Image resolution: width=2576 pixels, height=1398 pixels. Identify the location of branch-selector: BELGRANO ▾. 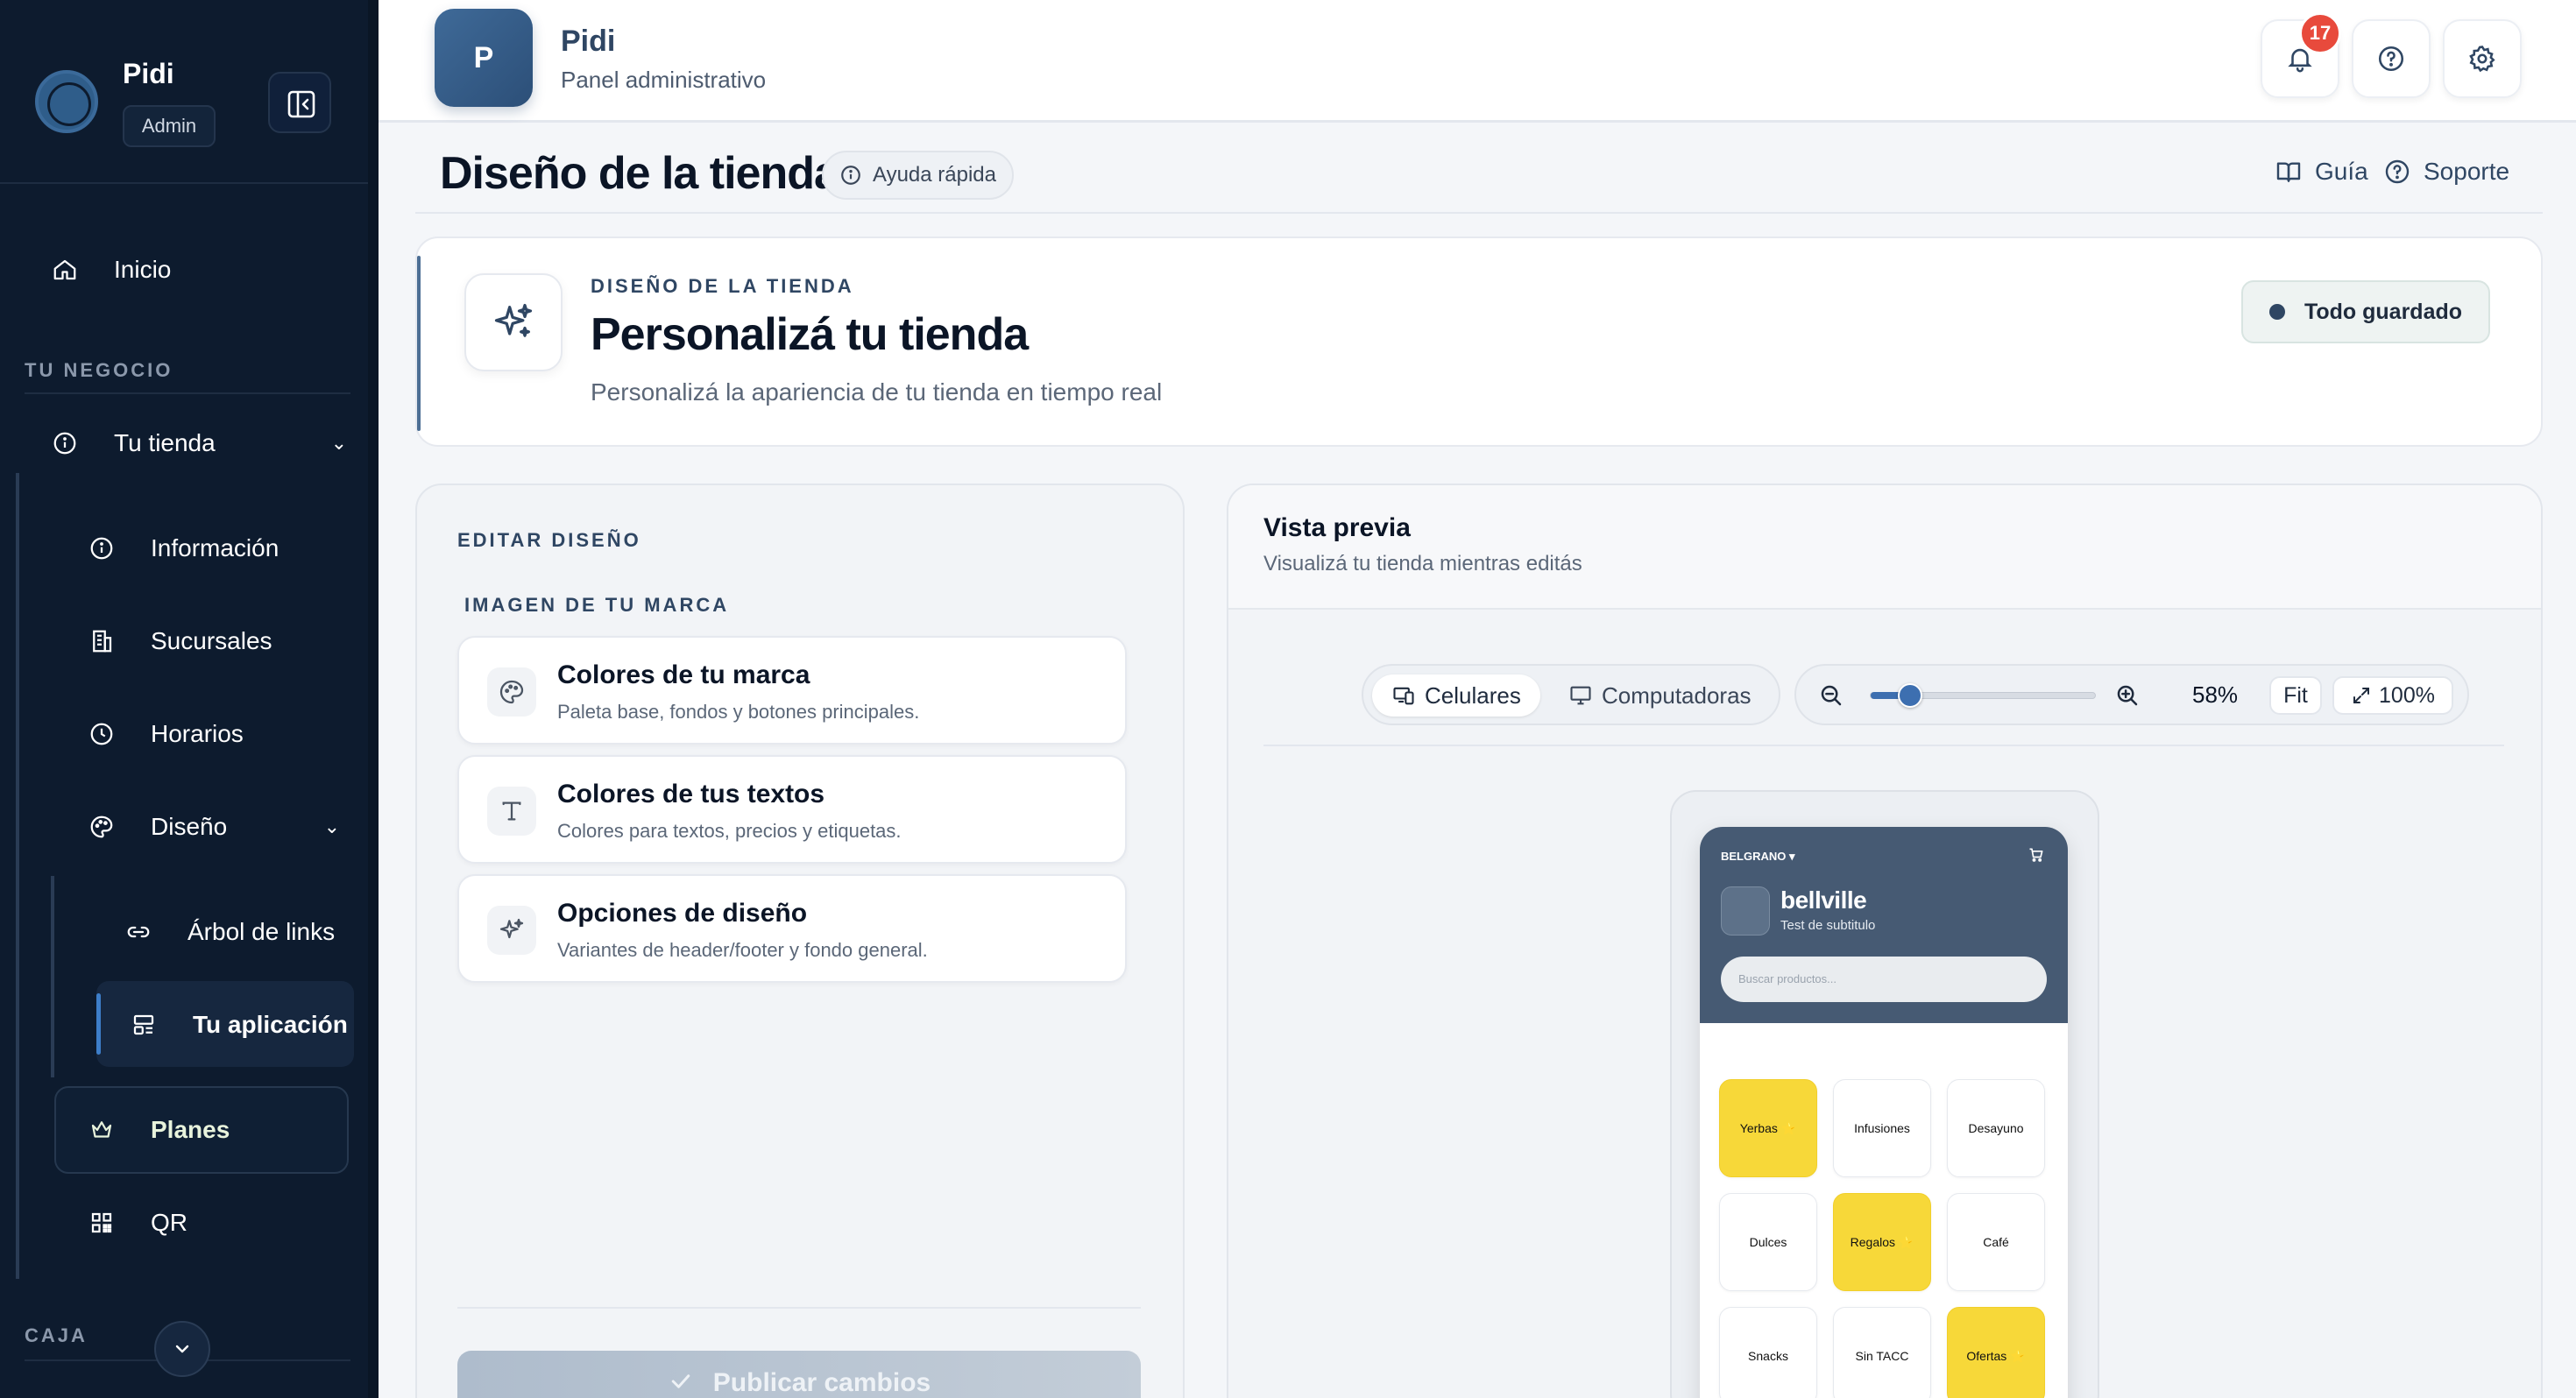
(1758, 857).